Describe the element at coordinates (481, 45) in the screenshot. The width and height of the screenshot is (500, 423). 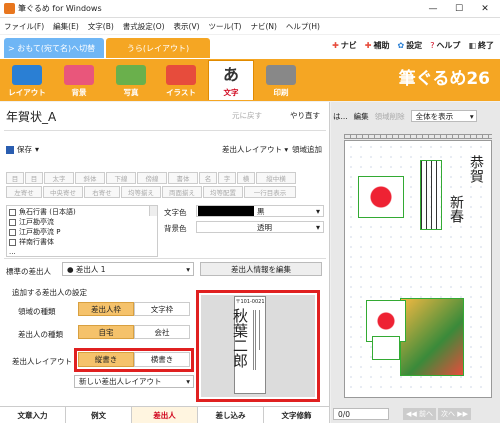
I see `exit-link: ◧ 終了` at that location.